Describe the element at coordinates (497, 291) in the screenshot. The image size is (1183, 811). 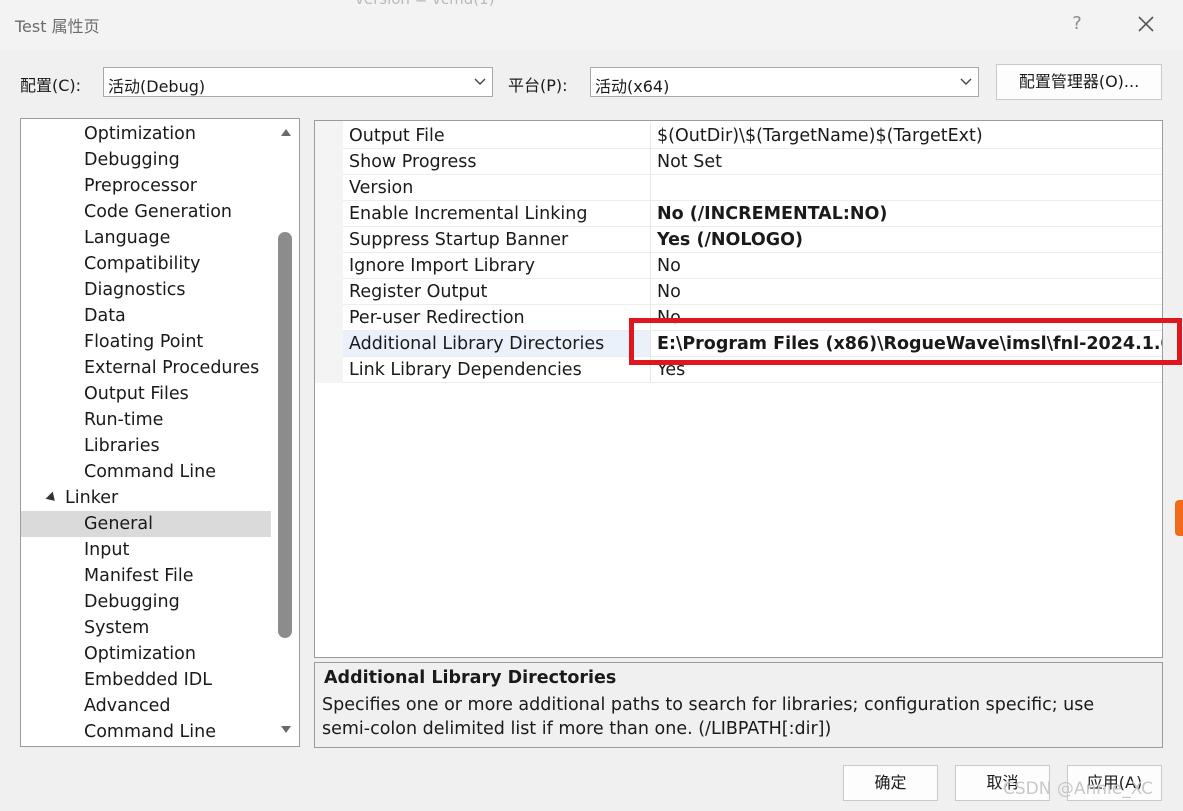
I see `property-name: Register Output` at that location.